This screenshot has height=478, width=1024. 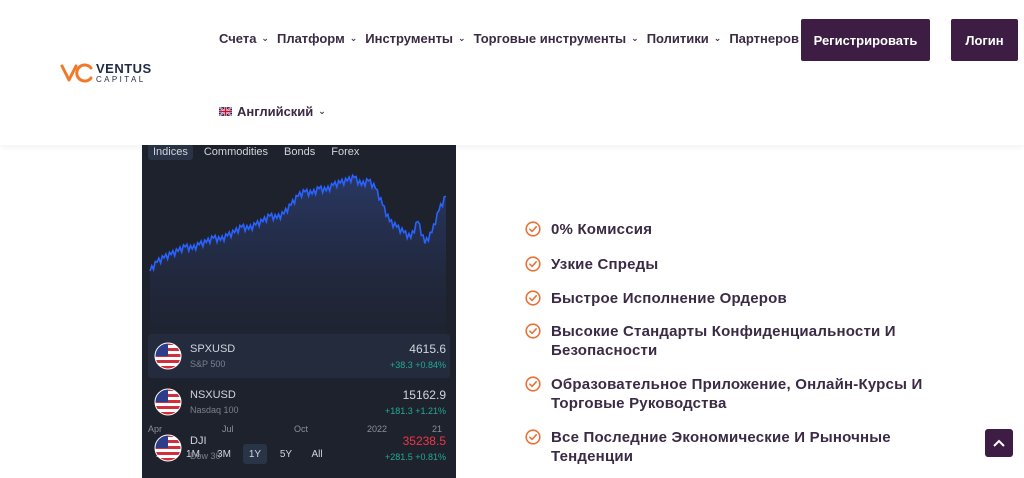 What do you see at coordinates (735, 264) in the screenshot?
I see `feature-item: Узкие Спреды` at bounding box center [735, 264].